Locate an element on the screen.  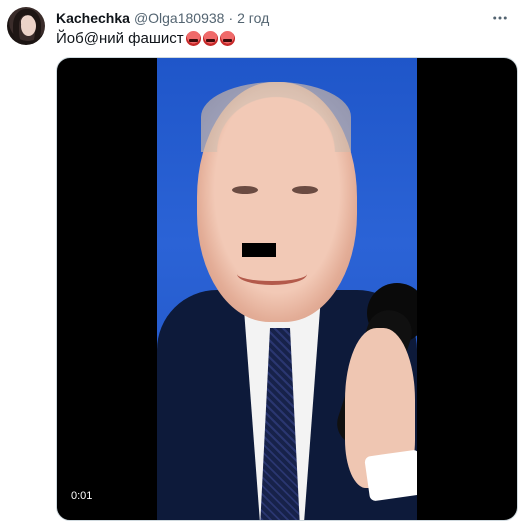
avatar-face is located at coordinates (28, 26).